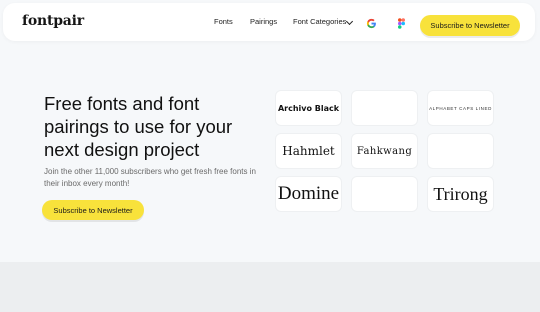 The width and height of the screenshot is (540, 312). Describe the element at coordinates (263, 21) in the screenshot. I see `nav-link-pairings: Pairings` at that location.